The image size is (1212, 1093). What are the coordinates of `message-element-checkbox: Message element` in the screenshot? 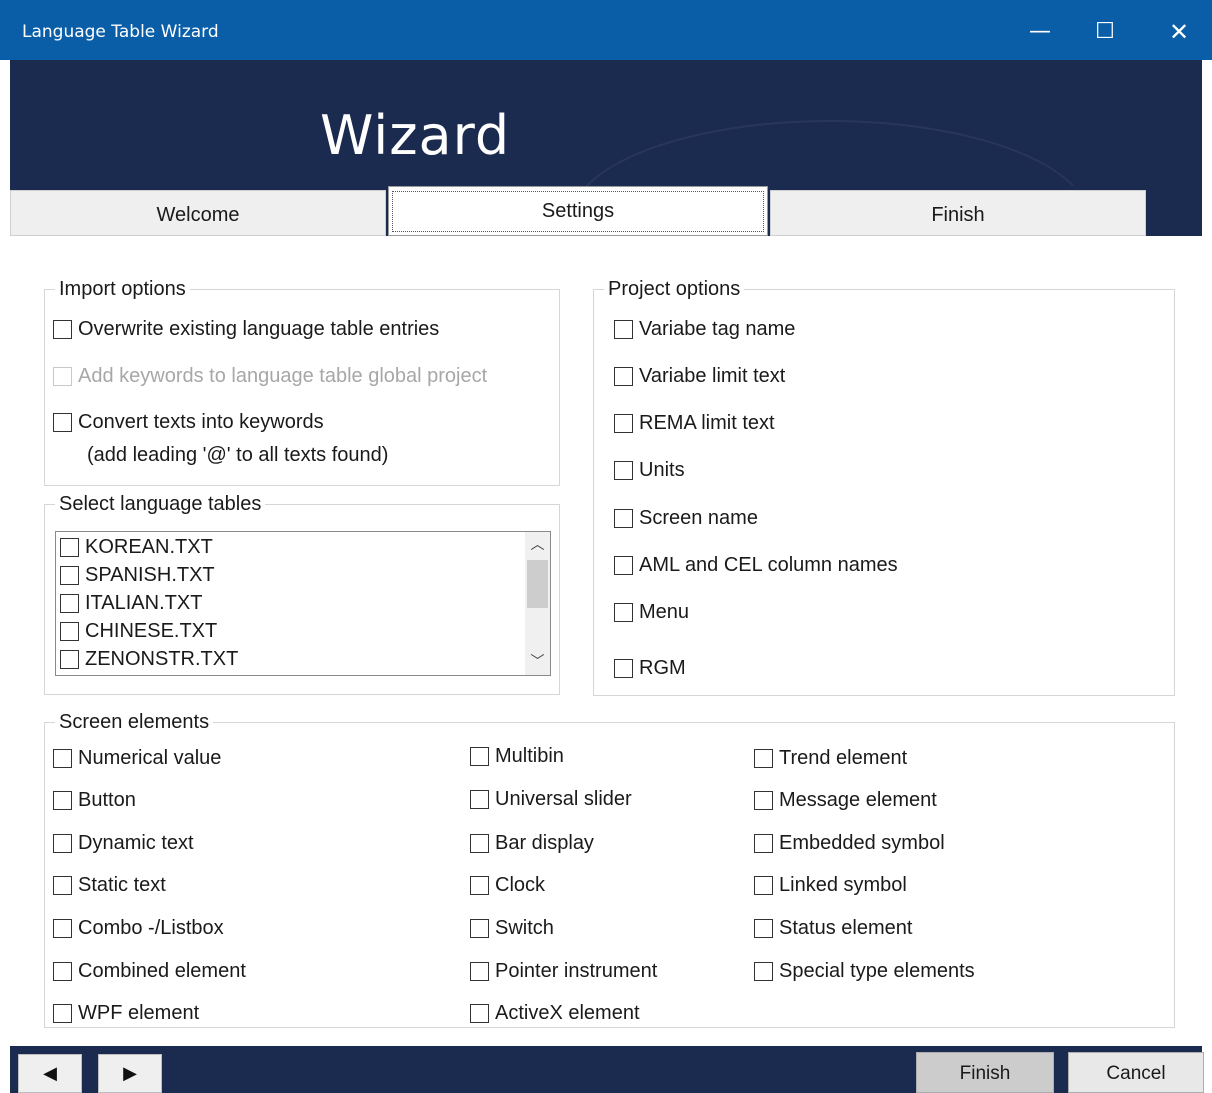 It's located at (845, 800).